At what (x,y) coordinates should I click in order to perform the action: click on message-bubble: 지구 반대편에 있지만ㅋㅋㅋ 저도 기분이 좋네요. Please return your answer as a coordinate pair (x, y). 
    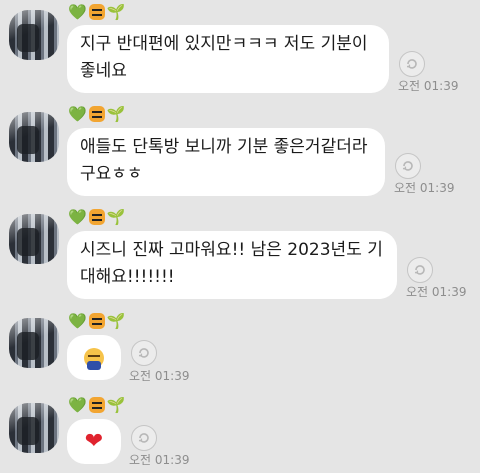
    Looking at the image, I should click on (228, 59).